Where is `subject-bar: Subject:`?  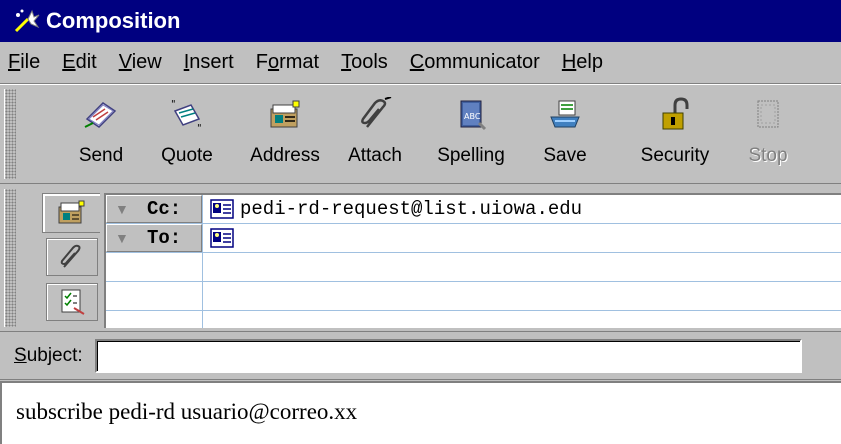 subject-bar: Subject: is located at coordinates (420, 356).